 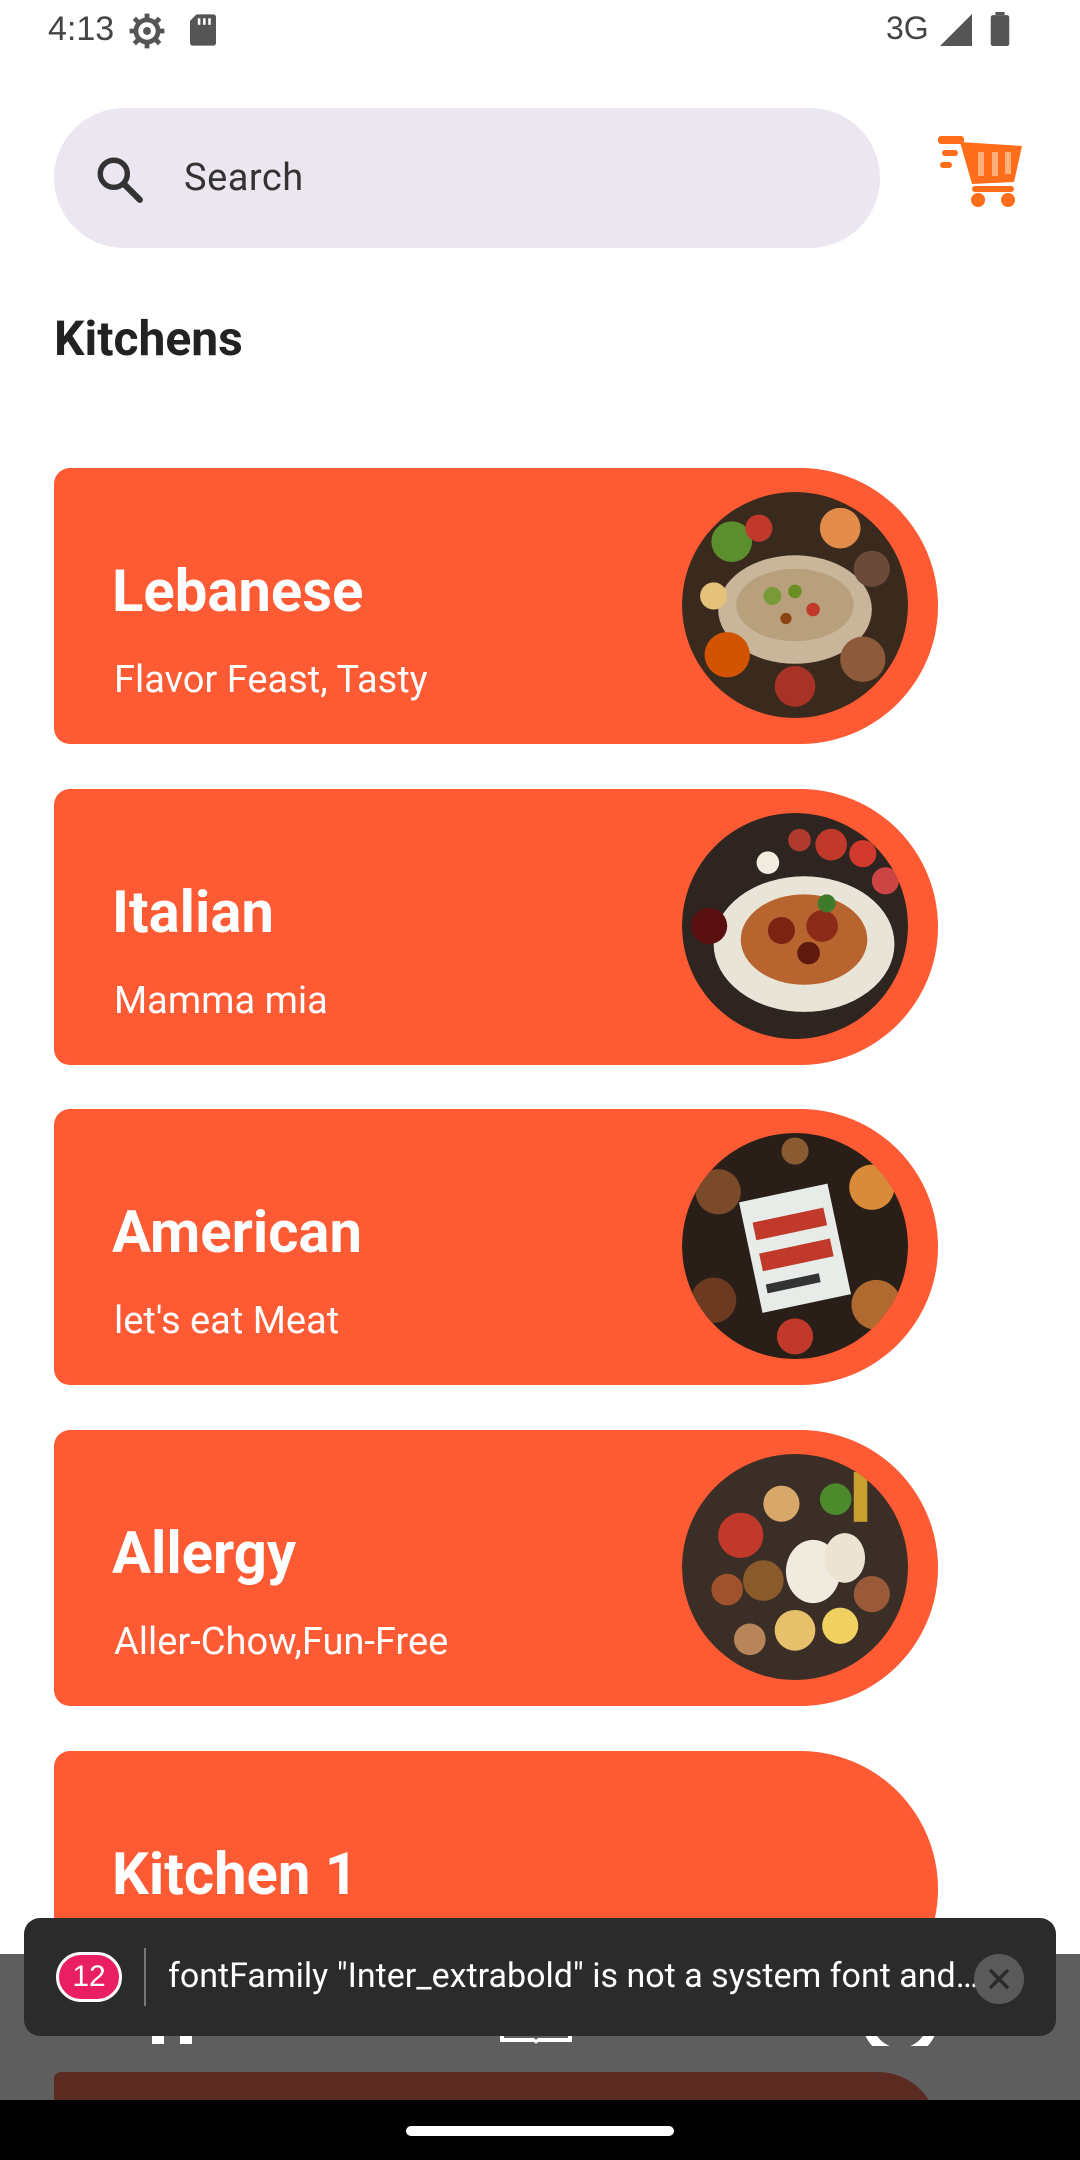 What do you see at coordinates (145, 1977) in the screenshot?
I see `toast-divider` at bounding box center [145, 1977].